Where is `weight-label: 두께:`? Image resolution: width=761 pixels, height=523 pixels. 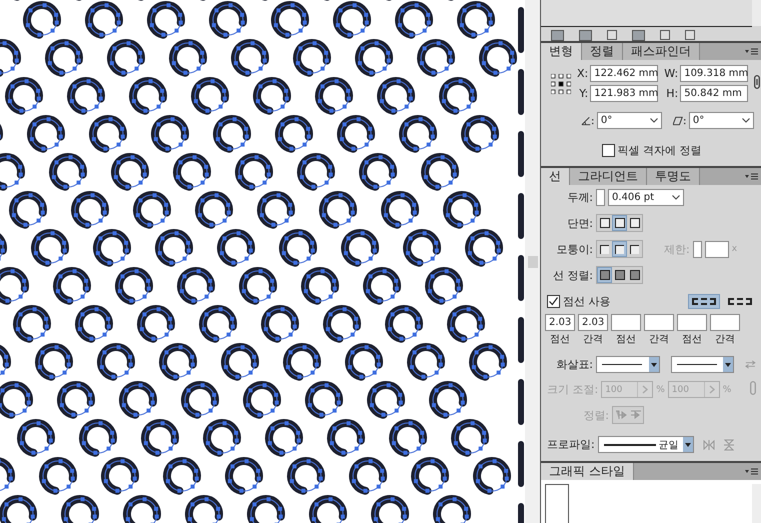
weight-label: 두께: is located at coordinates (579, 197).